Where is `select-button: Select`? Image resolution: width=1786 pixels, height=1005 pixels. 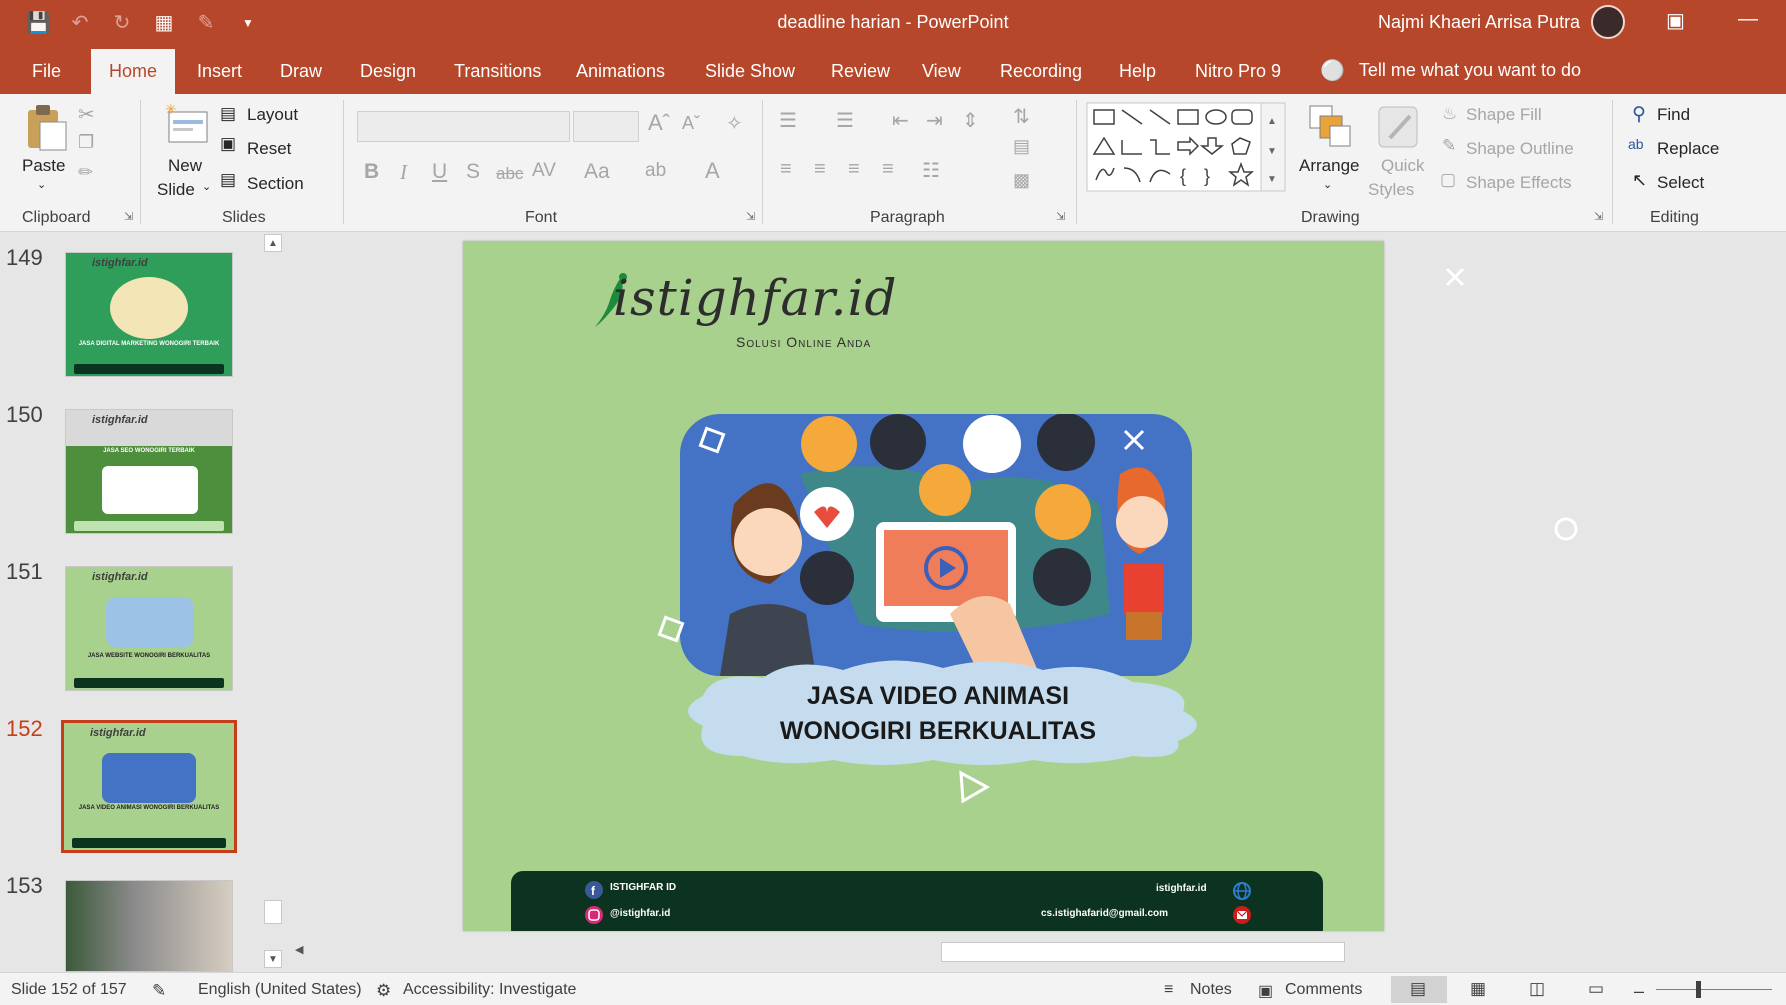
select-button: Select is located at coordinates (1680, 183).